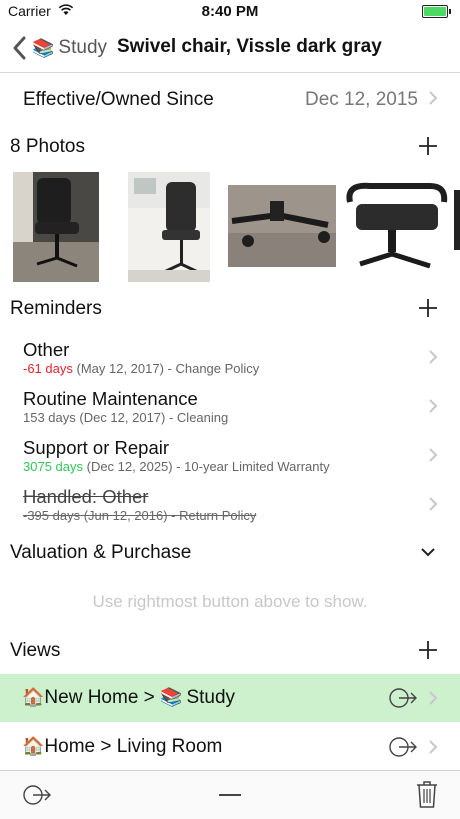 The height and width of the screenshot is (819, 460). What do you see at coordinates (211, 697) in the screenshot?
I see `view-path-text: Study` at bounding box center [211, 697].